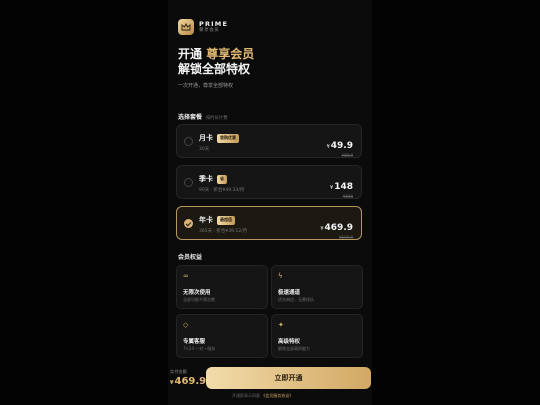  I want to click on benefit-desc: 全部功能不限次数, so click(199, 299).